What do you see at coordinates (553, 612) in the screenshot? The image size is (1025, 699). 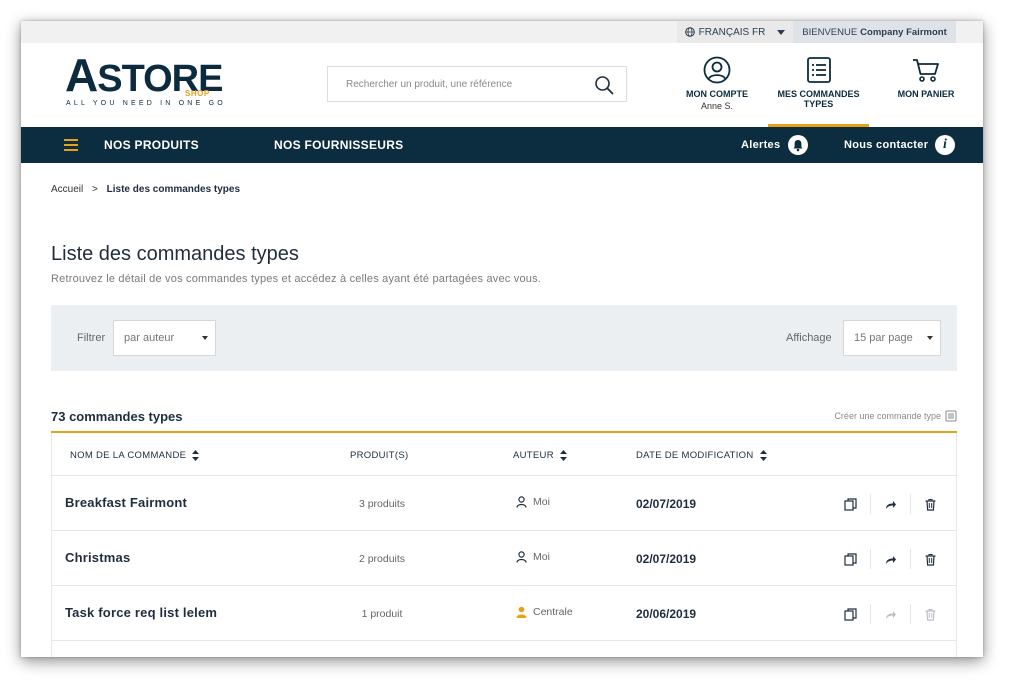 I see `author-name: Centrale` at bounding box center [553, 612].